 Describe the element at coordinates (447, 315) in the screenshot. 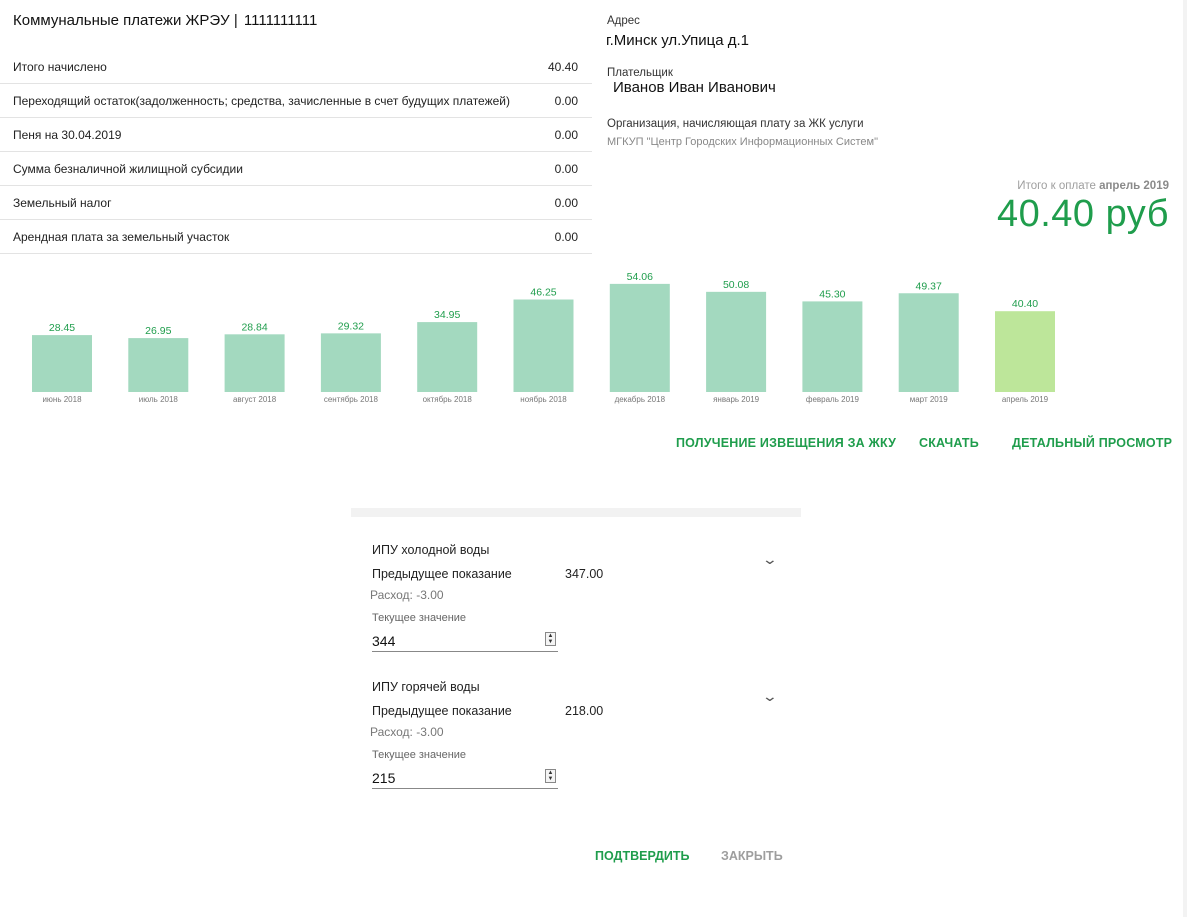

I see `bar-value-label: 34.95` at that location.